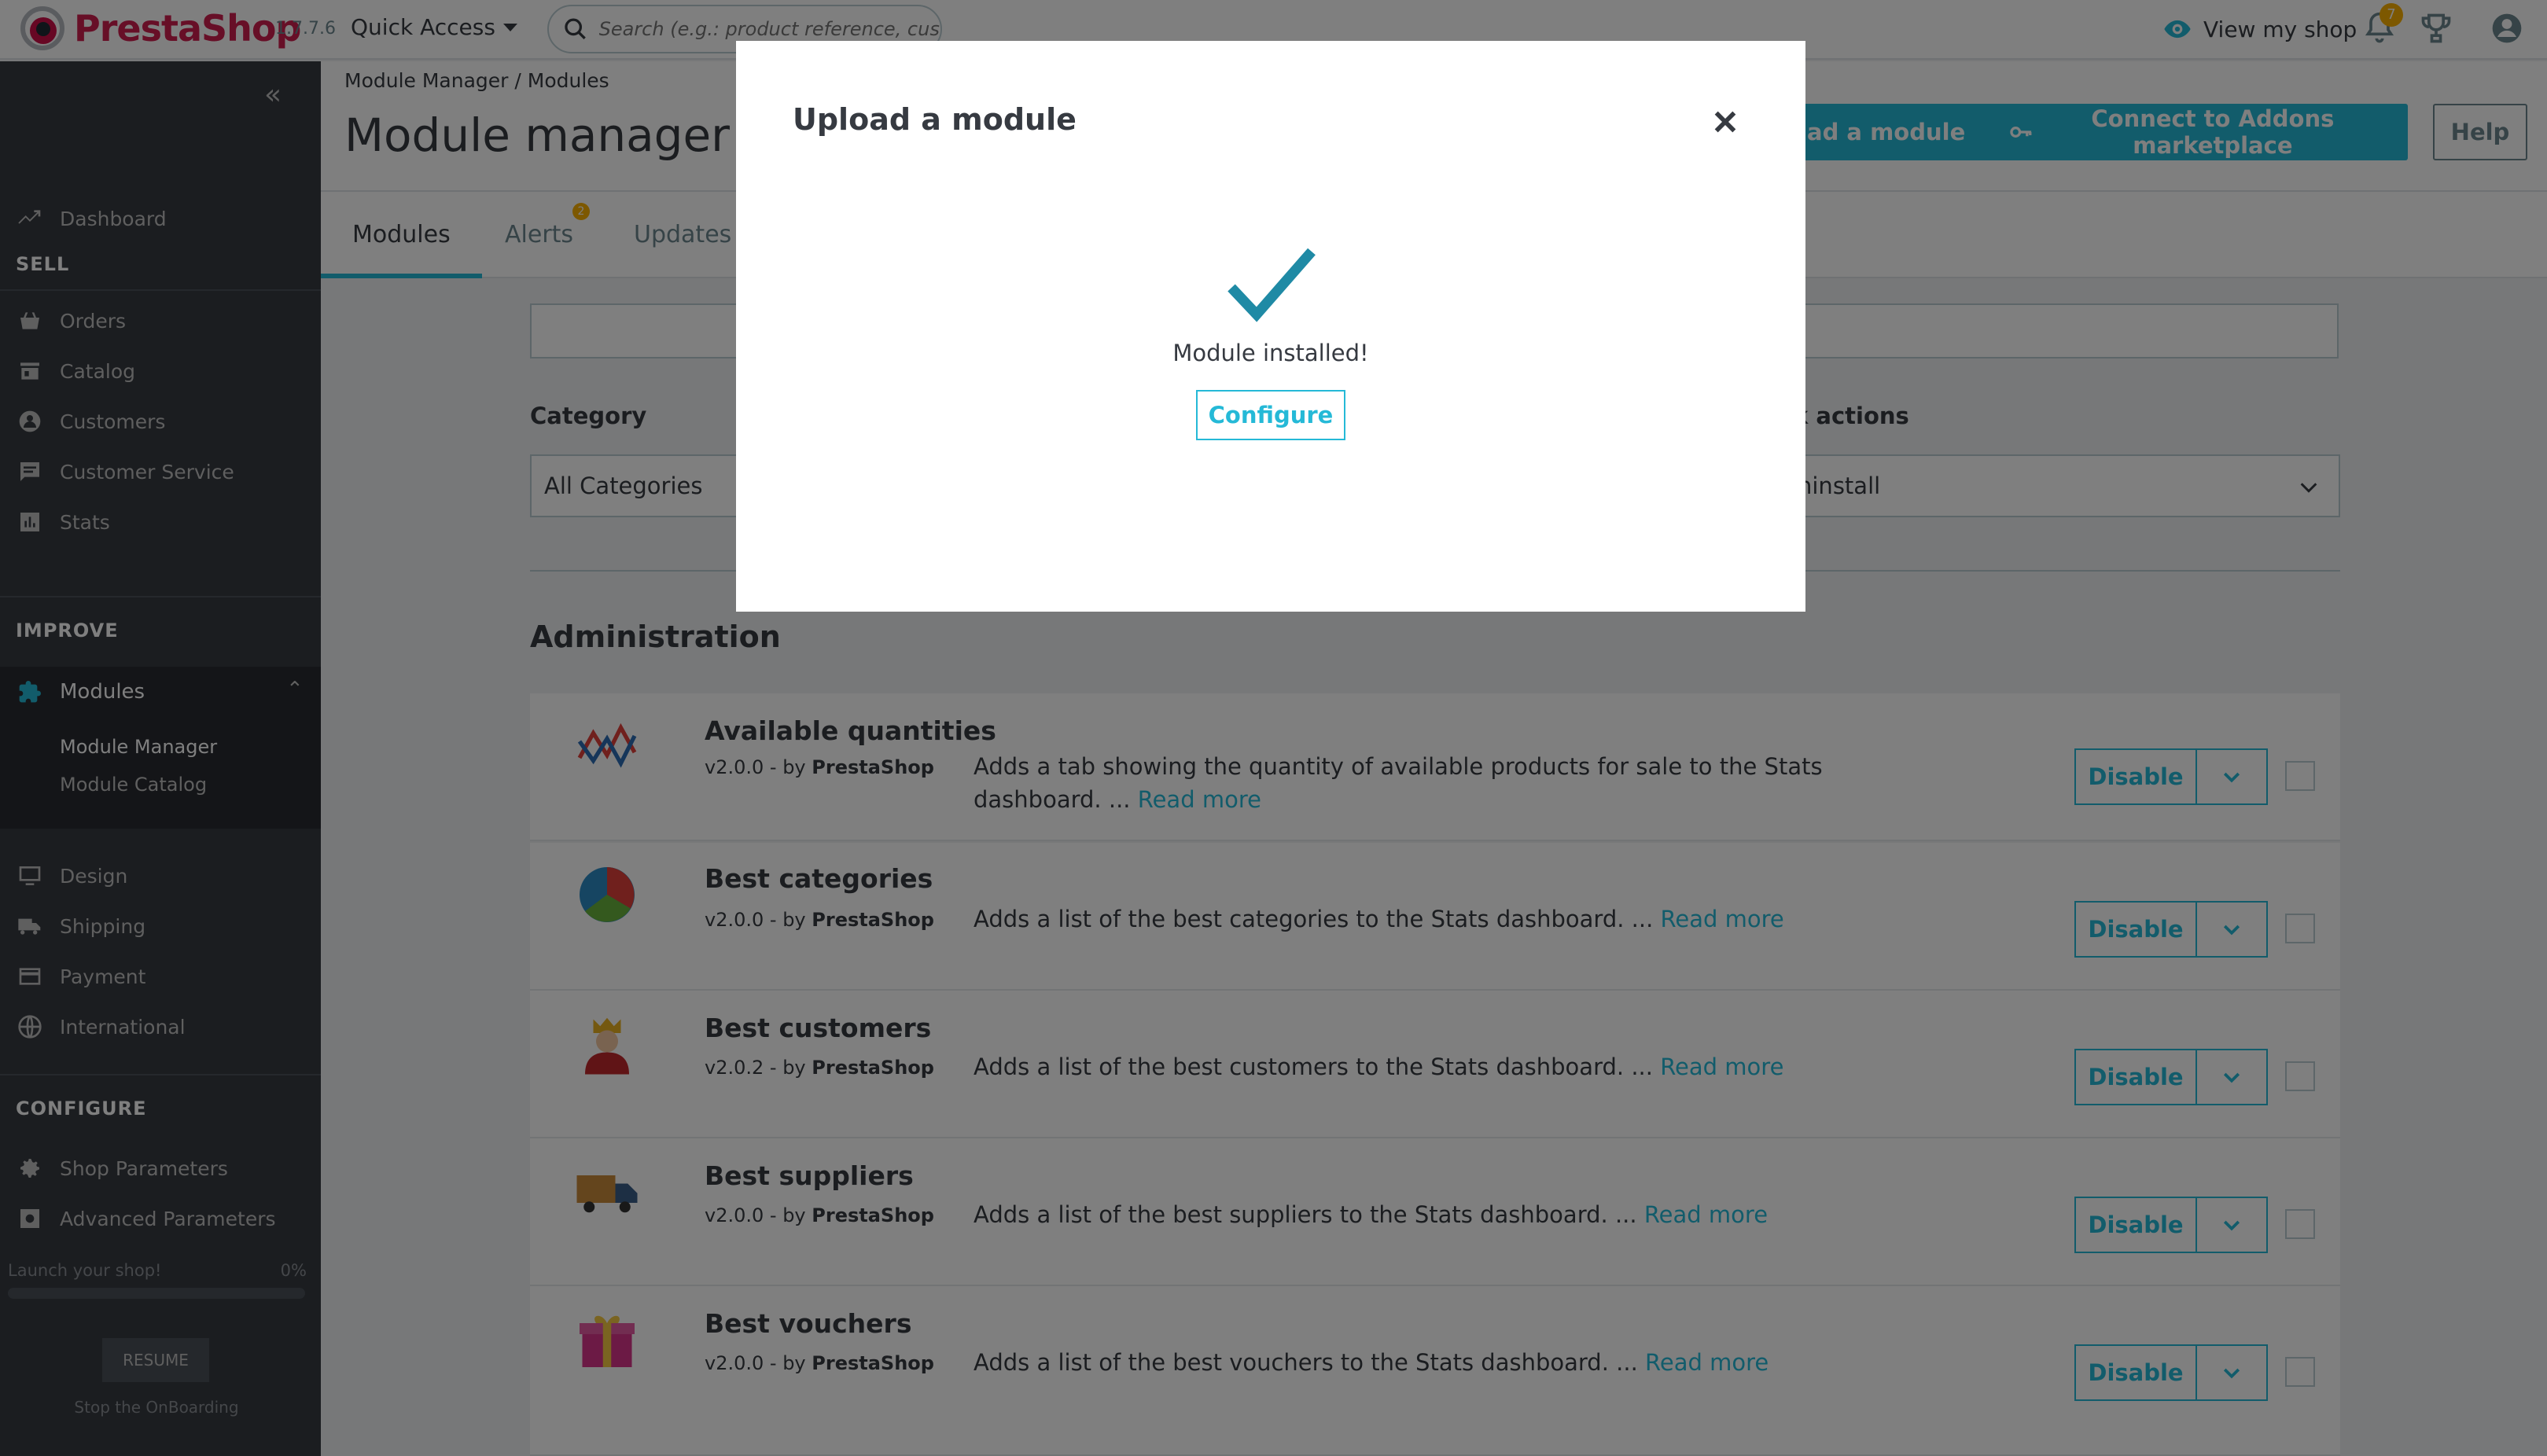  What do you see at coordinates (1270, 415) in the screenshot?
I see `configure-button: Configure` at bounding box center [1270, 415].